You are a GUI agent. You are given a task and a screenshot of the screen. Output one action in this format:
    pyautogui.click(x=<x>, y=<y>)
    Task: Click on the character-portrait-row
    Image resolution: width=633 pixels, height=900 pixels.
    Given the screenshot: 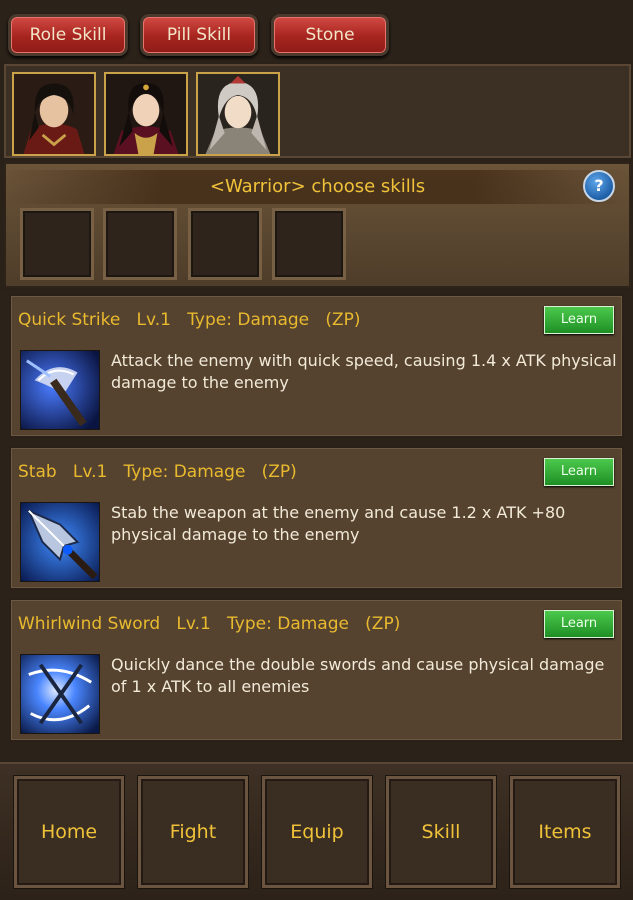 What is the action you would take?
    pyautogui.click(x=317, y=111)
    